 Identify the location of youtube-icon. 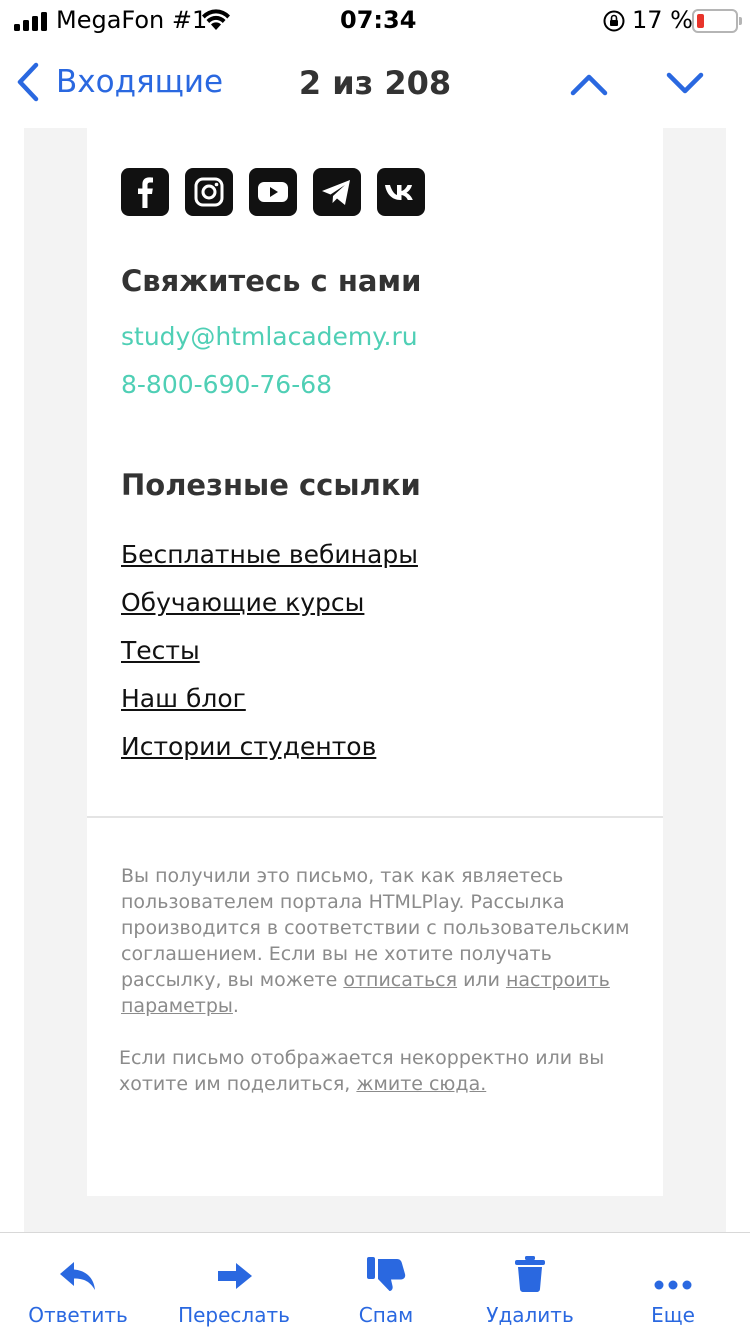
(273, 192).